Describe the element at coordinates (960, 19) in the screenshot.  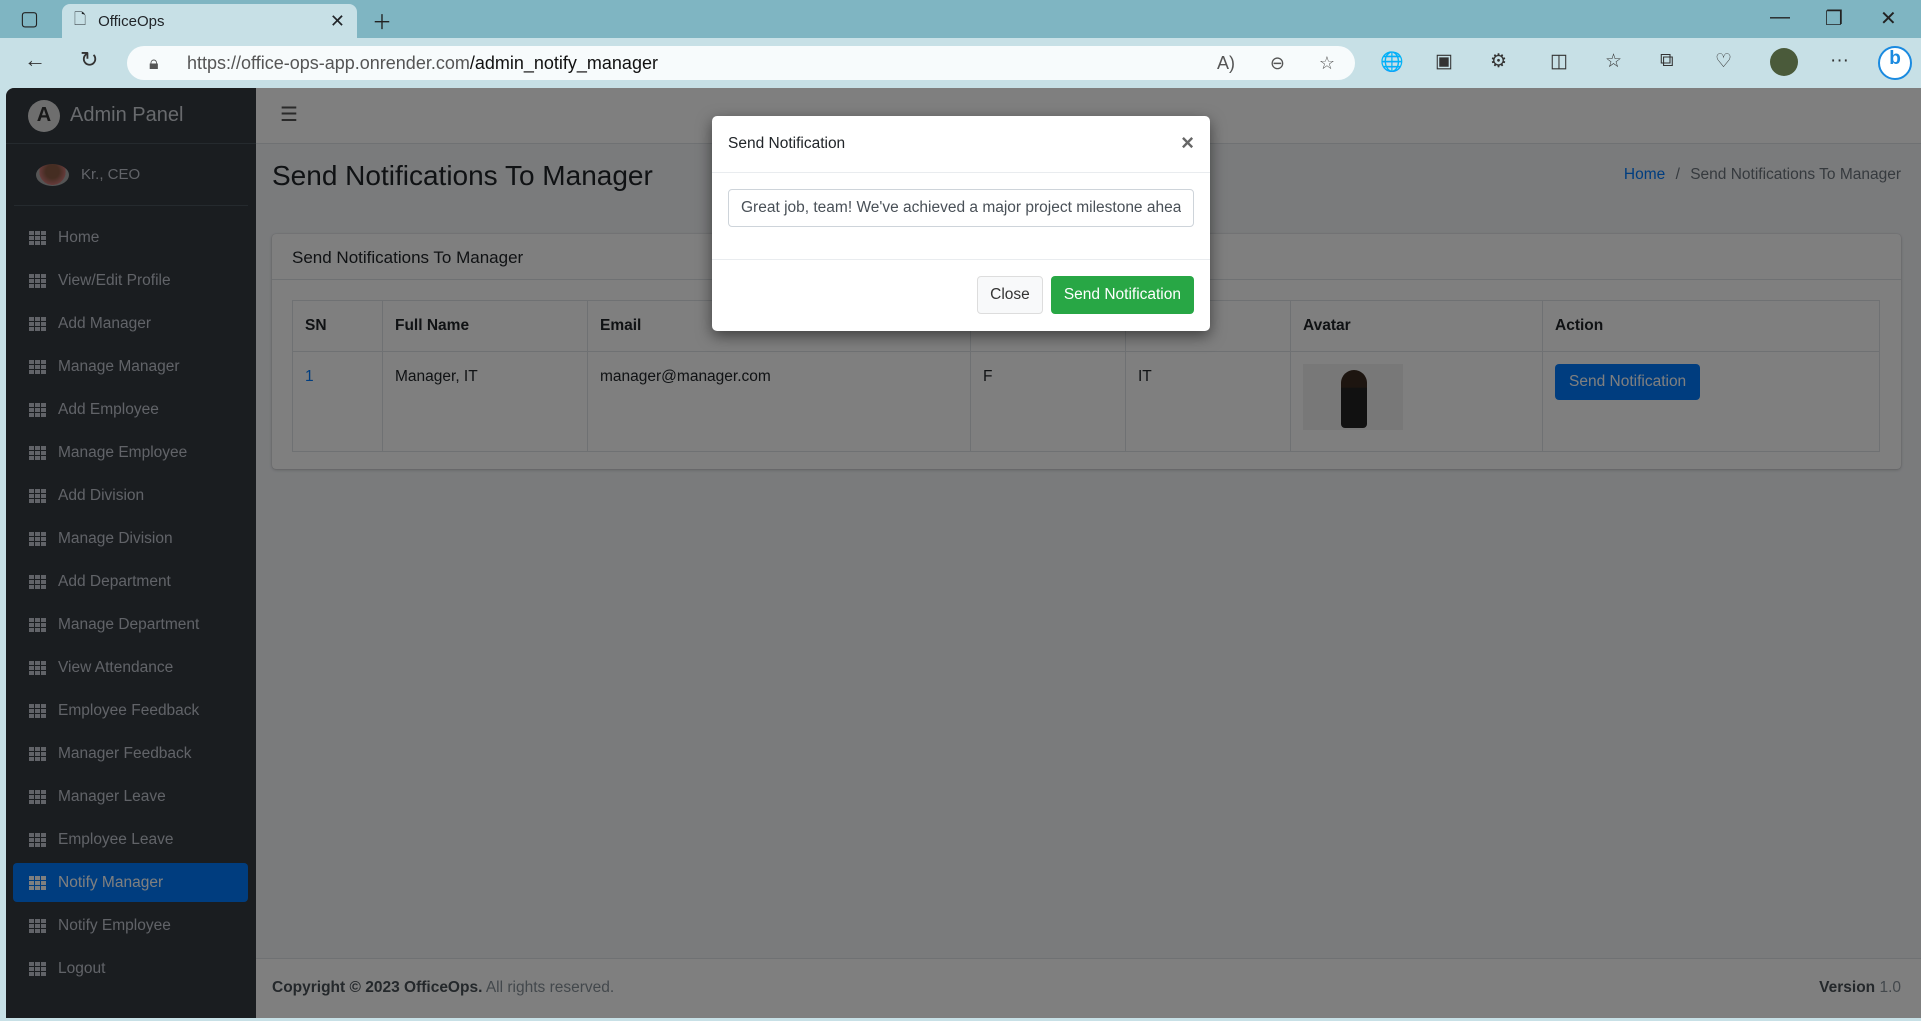
I see `browser-tab-bar: ▢ 🗋 OfficeOps ✕ ＋ — ❐ ✕` at that location.